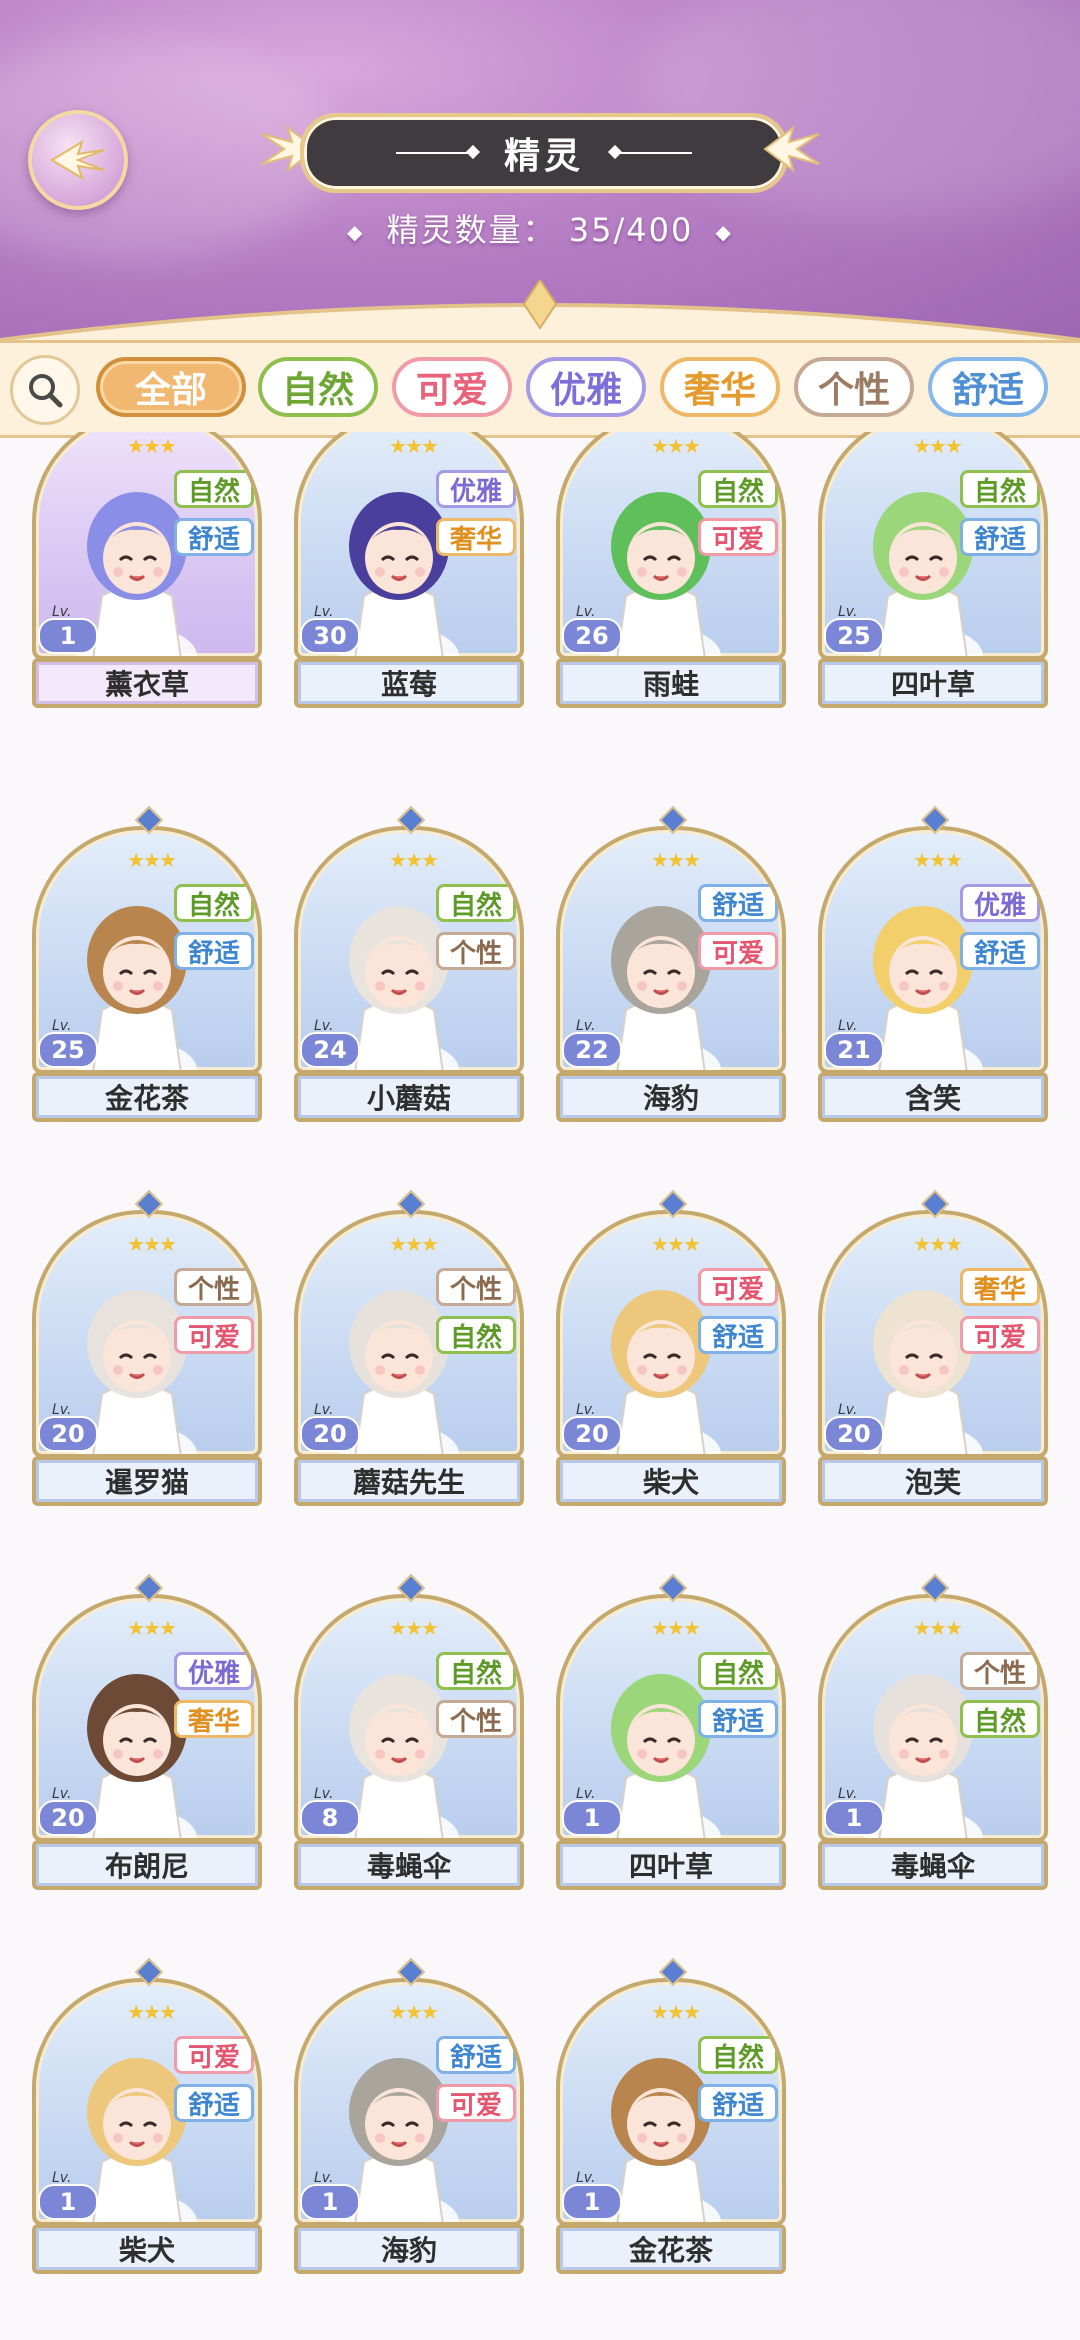 This screenshot has width=1080, height=2340. What do you see at coordinates (147, 1349) in the screenshot?
I see `spirit-card: ★★★ 个性可爱 Lv. 20 暹罗猫` at bounding box center [147, 1349].